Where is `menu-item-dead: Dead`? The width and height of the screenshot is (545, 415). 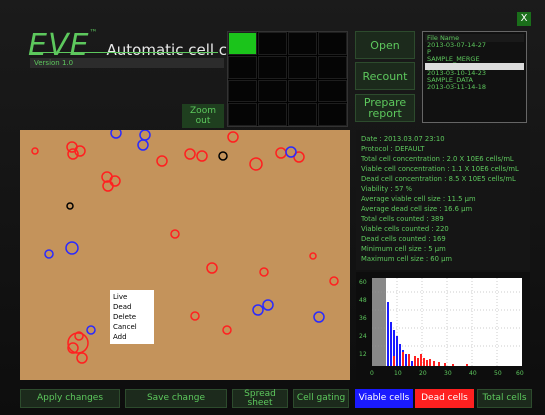
menu-item-dead: Dead is located at coordinates (132, 307).